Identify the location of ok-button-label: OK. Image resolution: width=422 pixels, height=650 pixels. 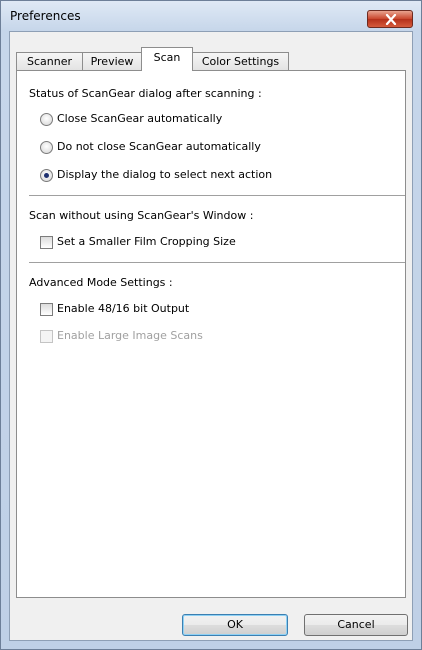
(235, 624).